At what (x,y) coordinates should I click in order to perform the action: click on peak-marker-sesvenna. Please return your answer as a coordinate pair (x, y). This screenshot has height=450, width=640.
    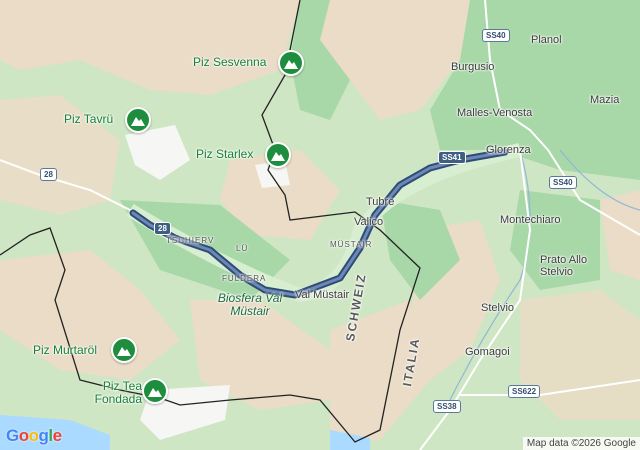
    Looking at the image, I should click on (291, 63).